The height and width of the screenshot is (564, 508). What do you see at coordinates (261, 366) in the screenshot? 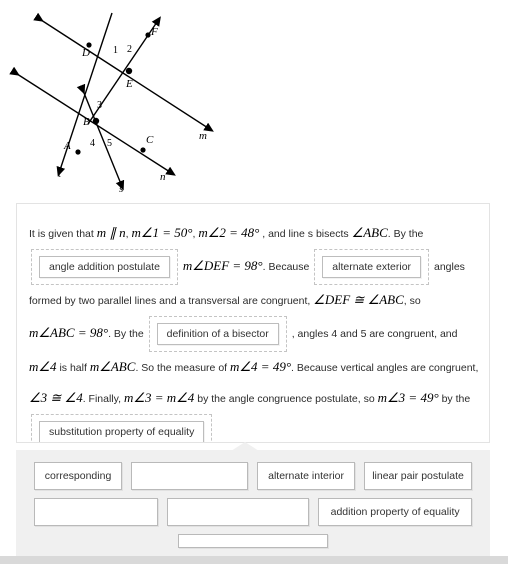
I see `math-angle4-measure: m∠4 = 49°` at bounding box center [261, 366].